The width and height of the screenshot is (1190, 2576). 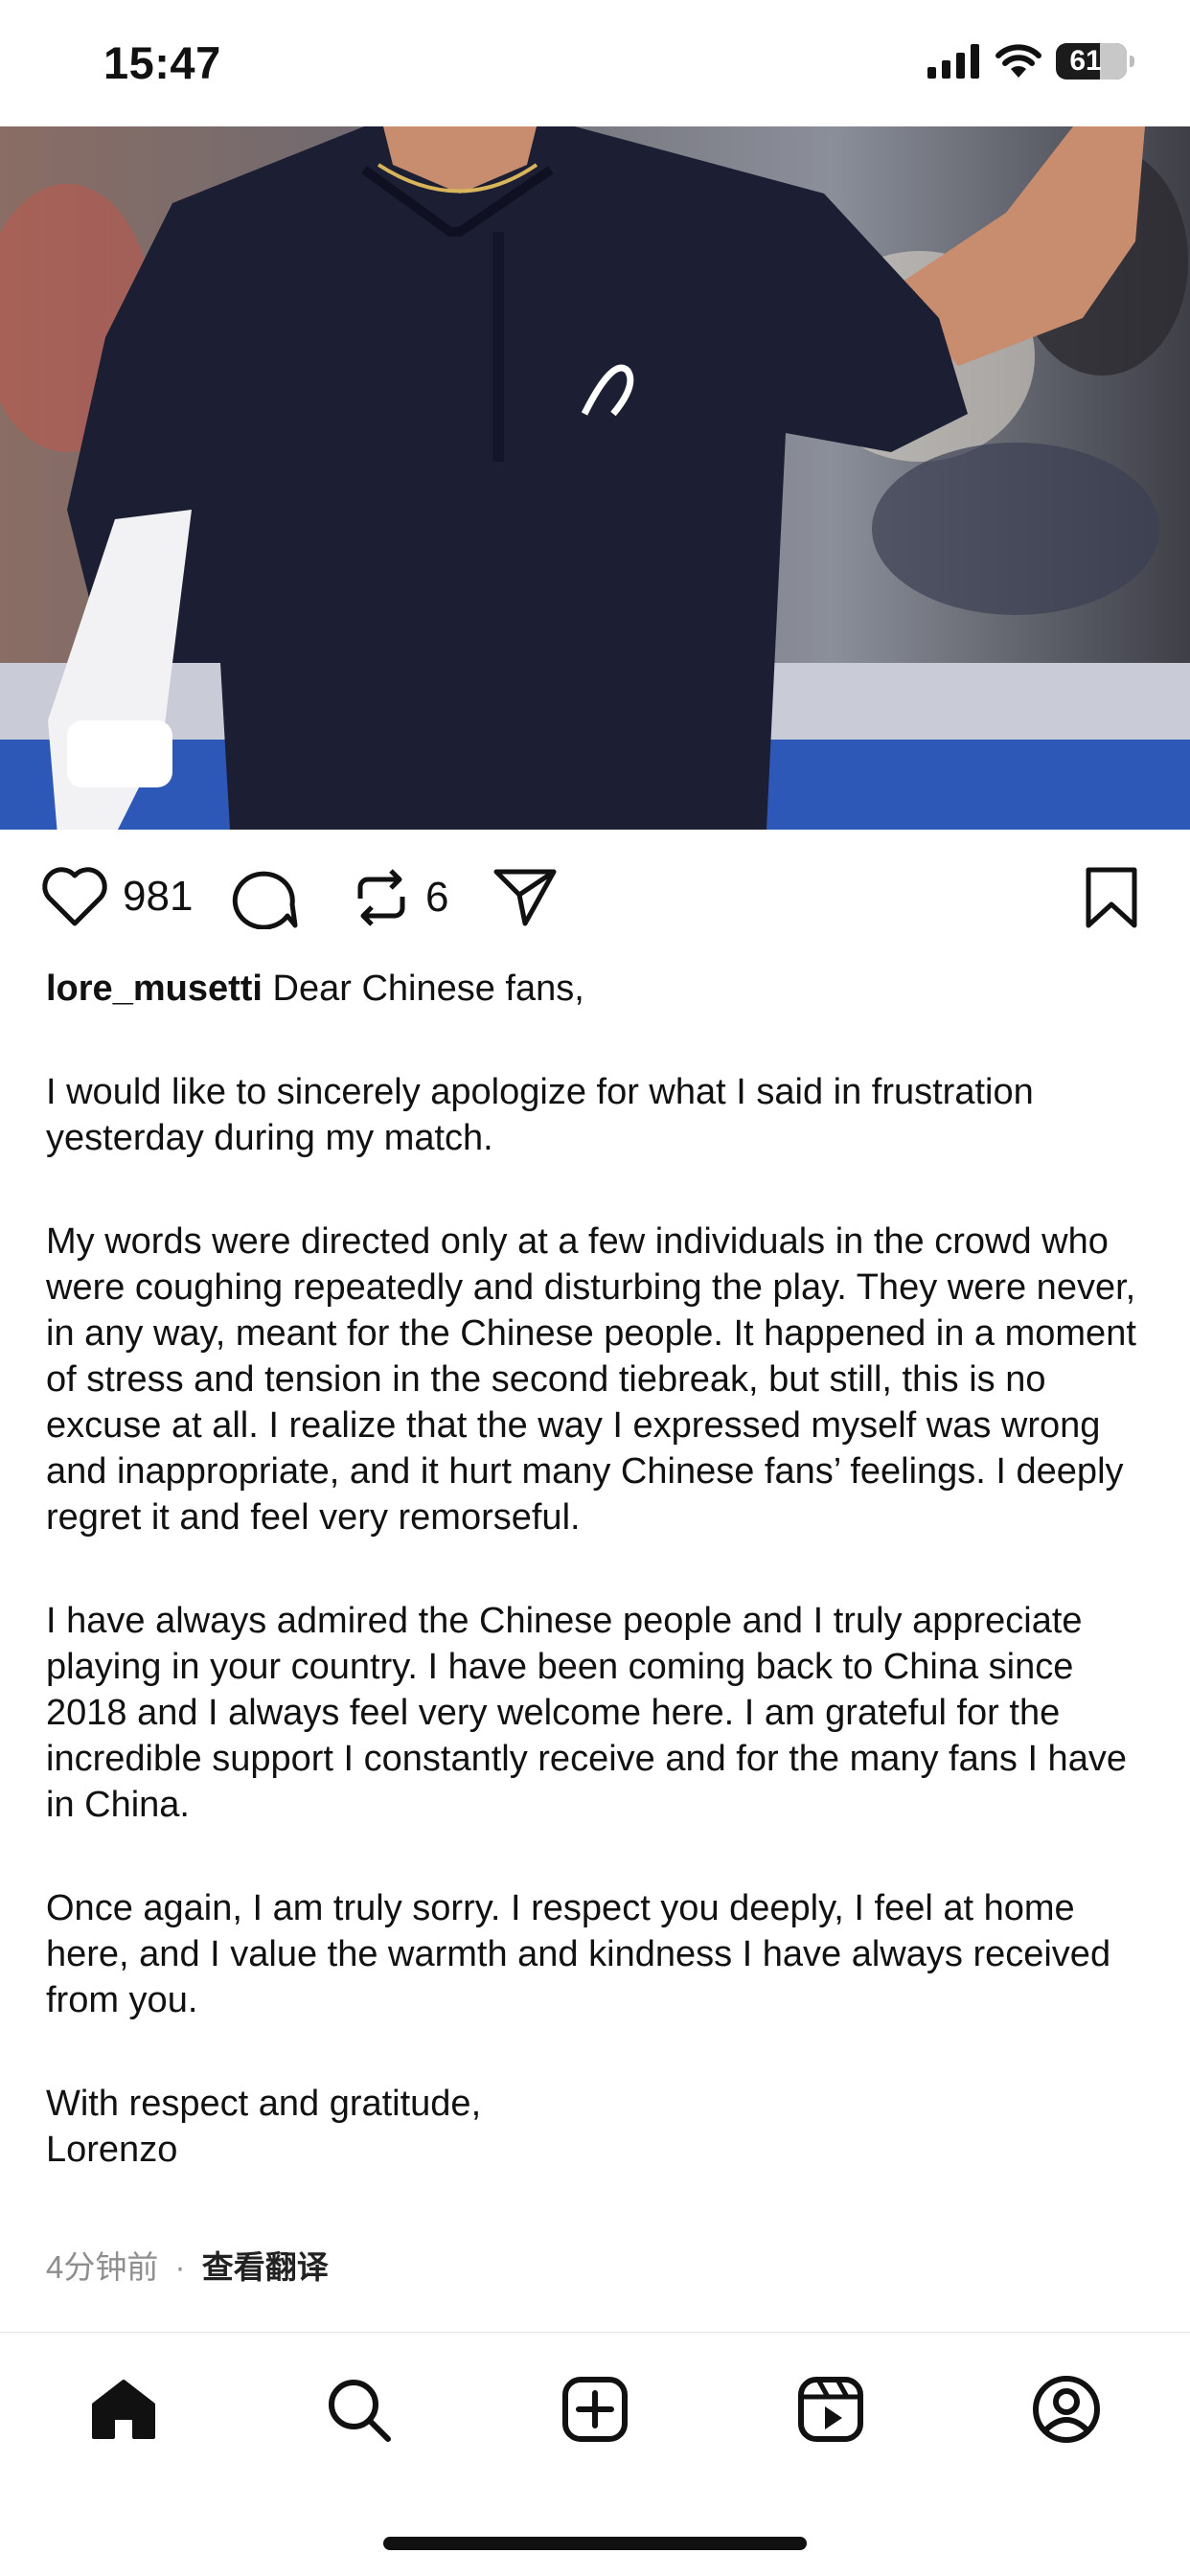 What do you see at coordinates (595, 896) in the screenshot?
I see `action-bar: 981 6` at bounding box center [595, 896].